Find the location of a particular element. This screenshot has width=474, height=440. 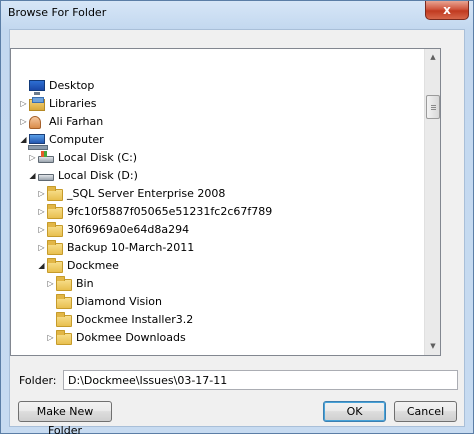

tree-item: ▷ Backup 10-March-2011 is located at coordinates (218, 248).